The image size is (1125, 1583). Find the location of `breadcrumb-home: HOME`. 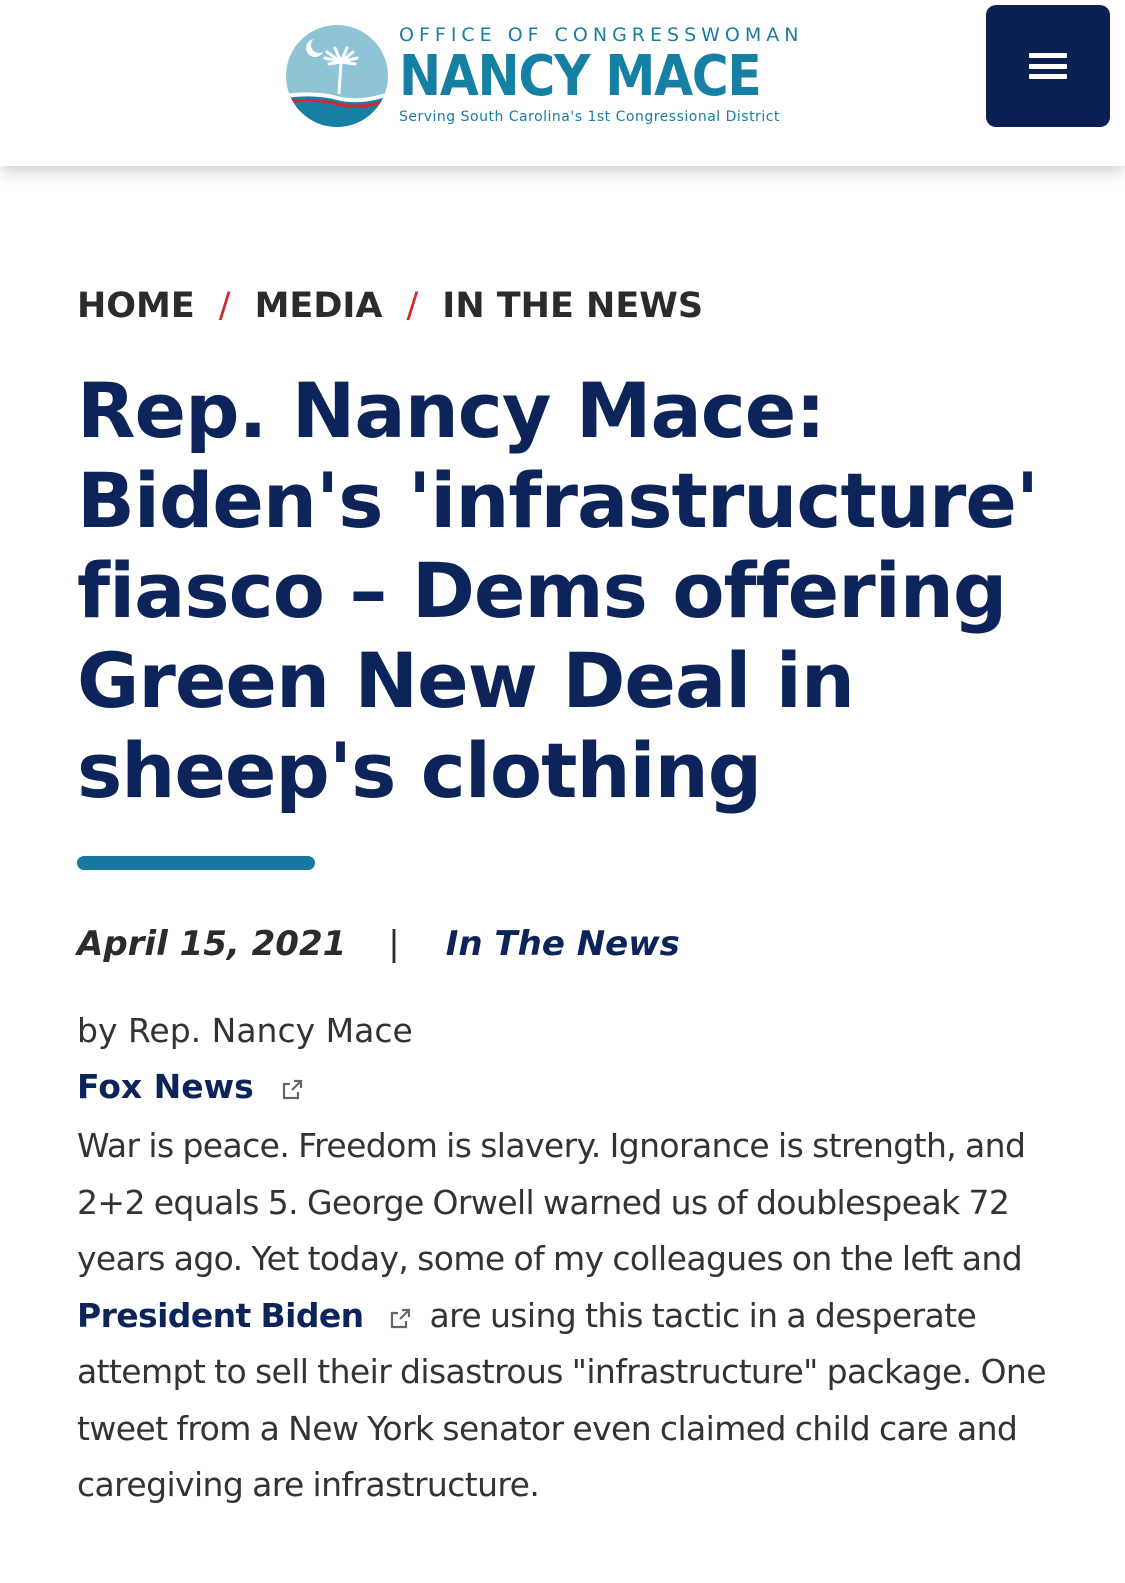

breadcrumb-home: HOME is located at coordinates (136, 306).